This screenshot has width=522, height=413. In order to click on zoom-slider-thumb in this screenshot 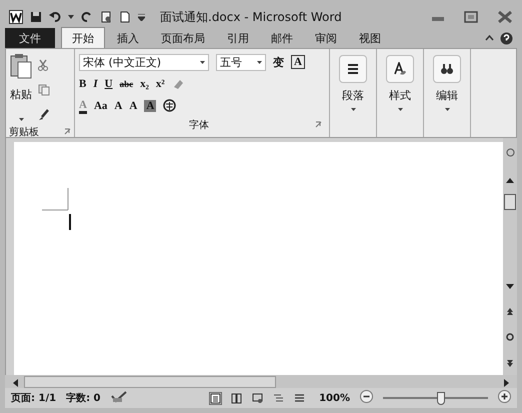, I will do `click(440, 398)`.